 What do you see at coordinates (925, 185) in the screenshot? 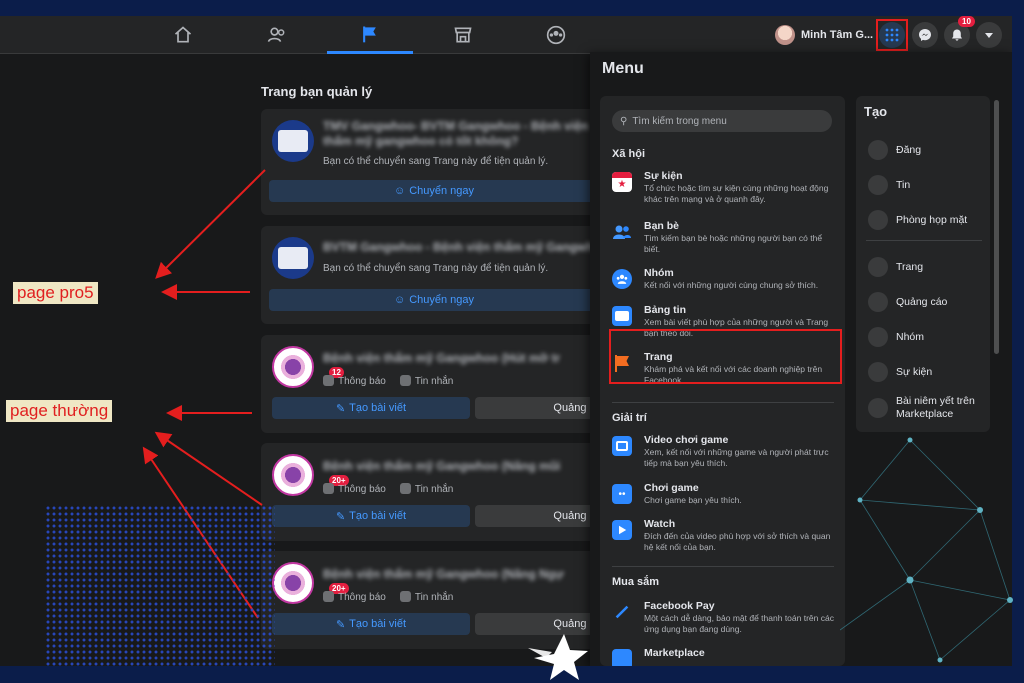
I see `create-story: Tin` at bounding box center [925, 185].